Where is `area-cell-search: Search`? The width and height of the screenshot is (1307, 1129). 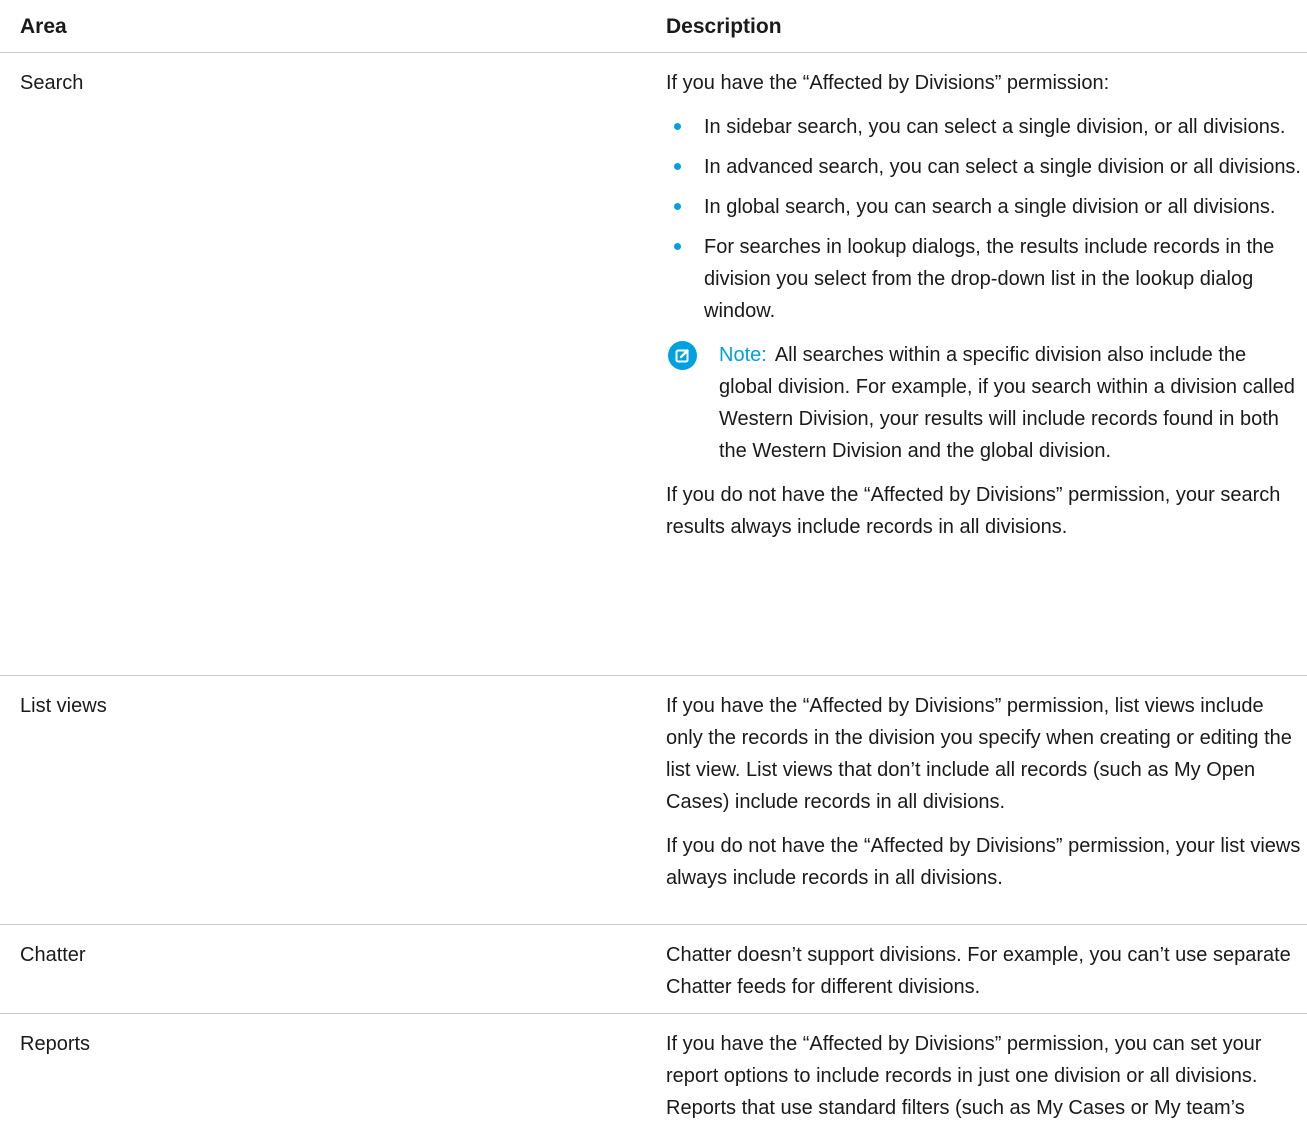
area-cell-search: Search is located at coordinates (52, 83).